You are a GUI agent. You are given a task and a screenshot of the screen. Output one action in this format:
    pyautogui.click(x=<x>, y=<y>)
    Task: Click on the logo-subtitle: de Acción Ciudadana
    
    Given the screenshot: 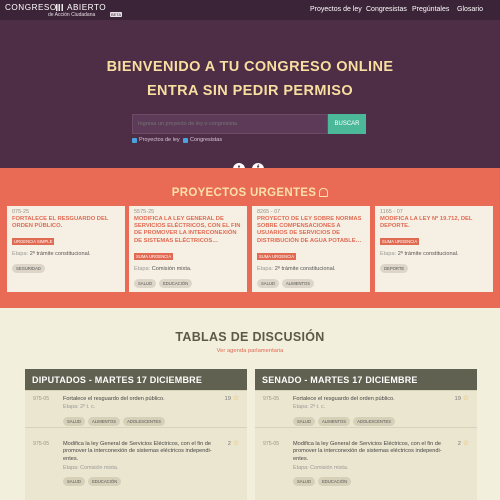 What is the action you would take?
    pyautogui.click(x=72, y=15)
    